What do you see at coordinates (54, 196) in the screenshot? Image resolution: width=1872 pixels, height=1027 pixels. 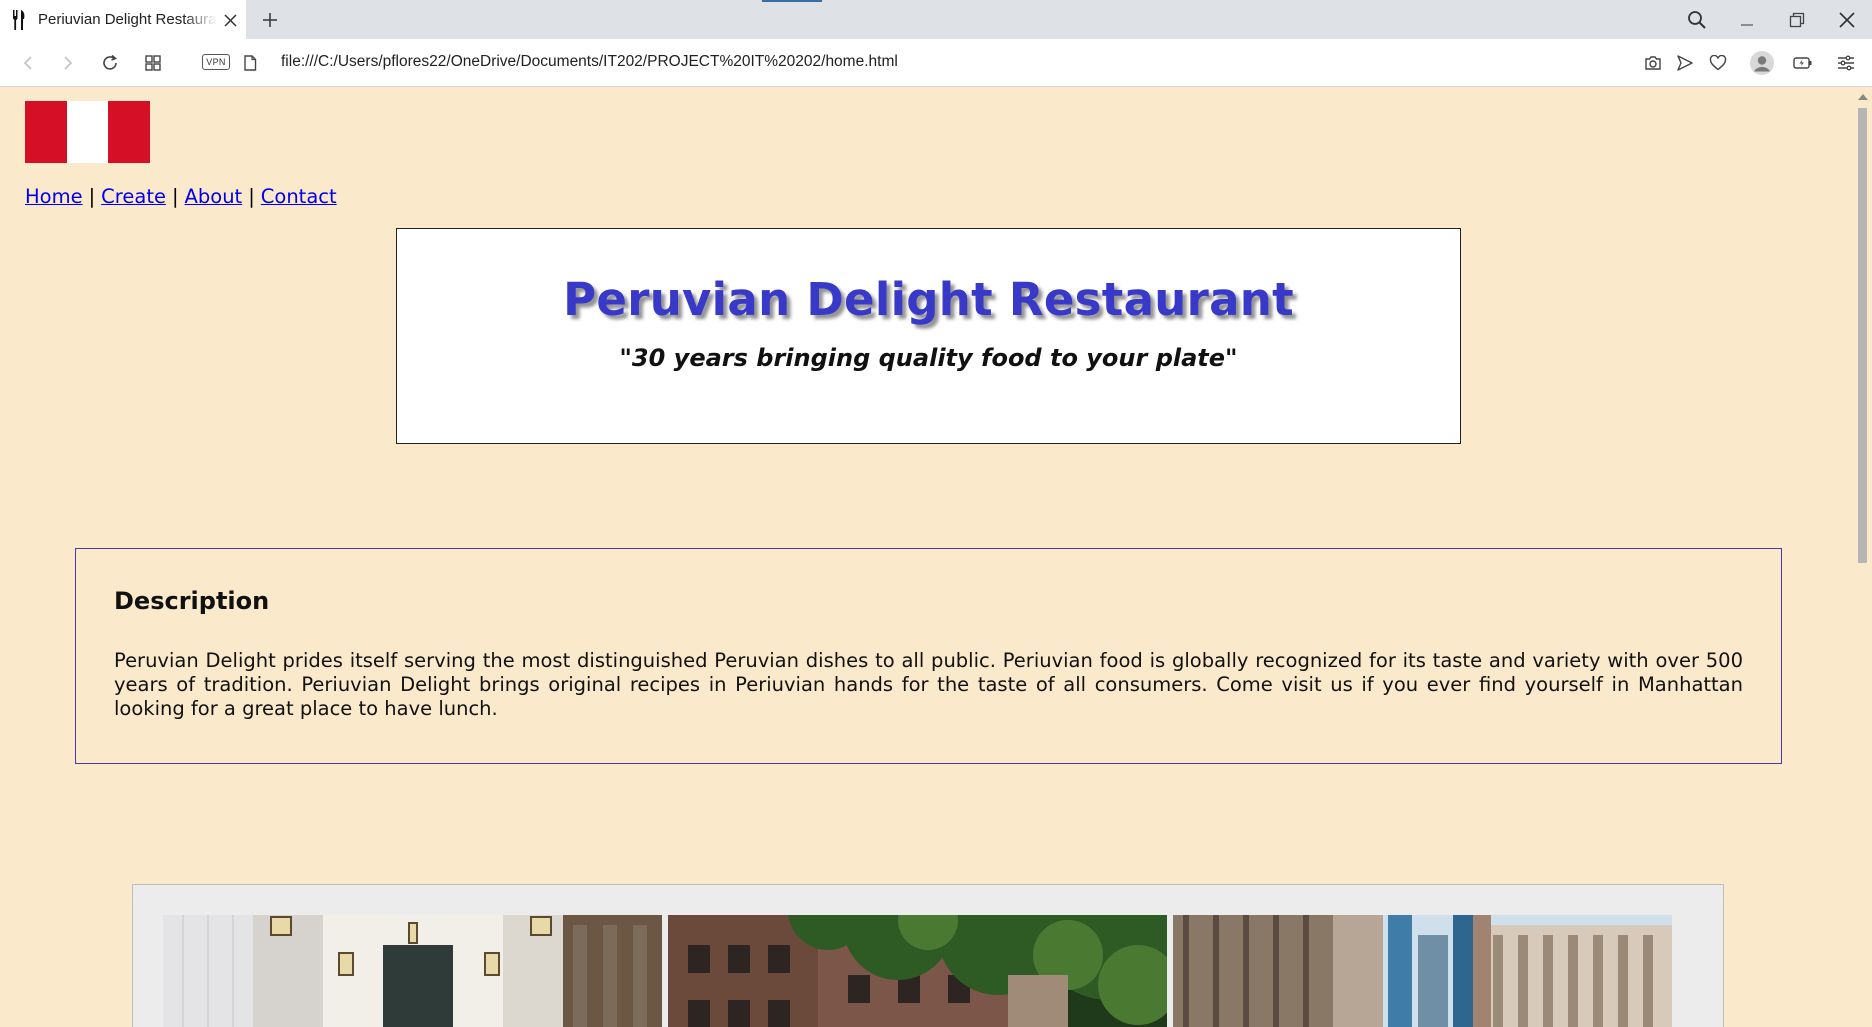 I see `nav-link-home: Home` at bounding box center [54, 196].